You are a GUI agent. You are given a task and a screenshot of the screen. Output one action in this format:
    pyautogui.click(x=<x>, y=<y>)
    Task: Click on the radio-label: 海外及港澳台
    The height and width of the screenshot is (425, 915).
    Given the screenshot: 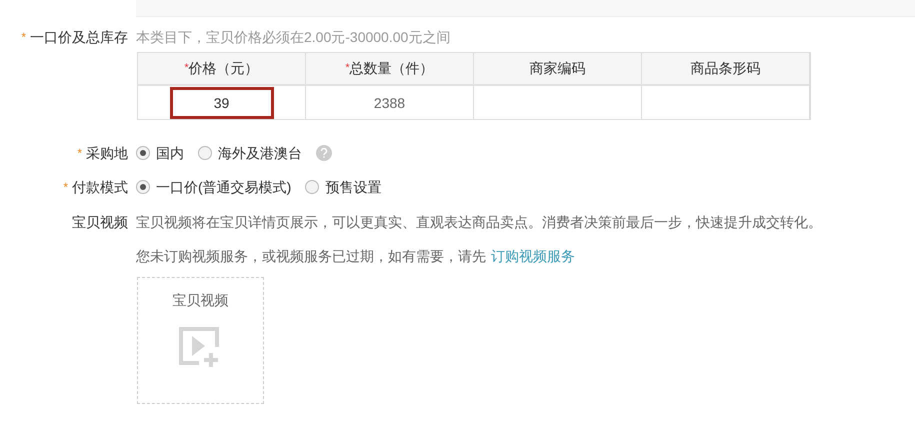 What is the action you would take?
    pyautogui.click(x=260, y=153)
    